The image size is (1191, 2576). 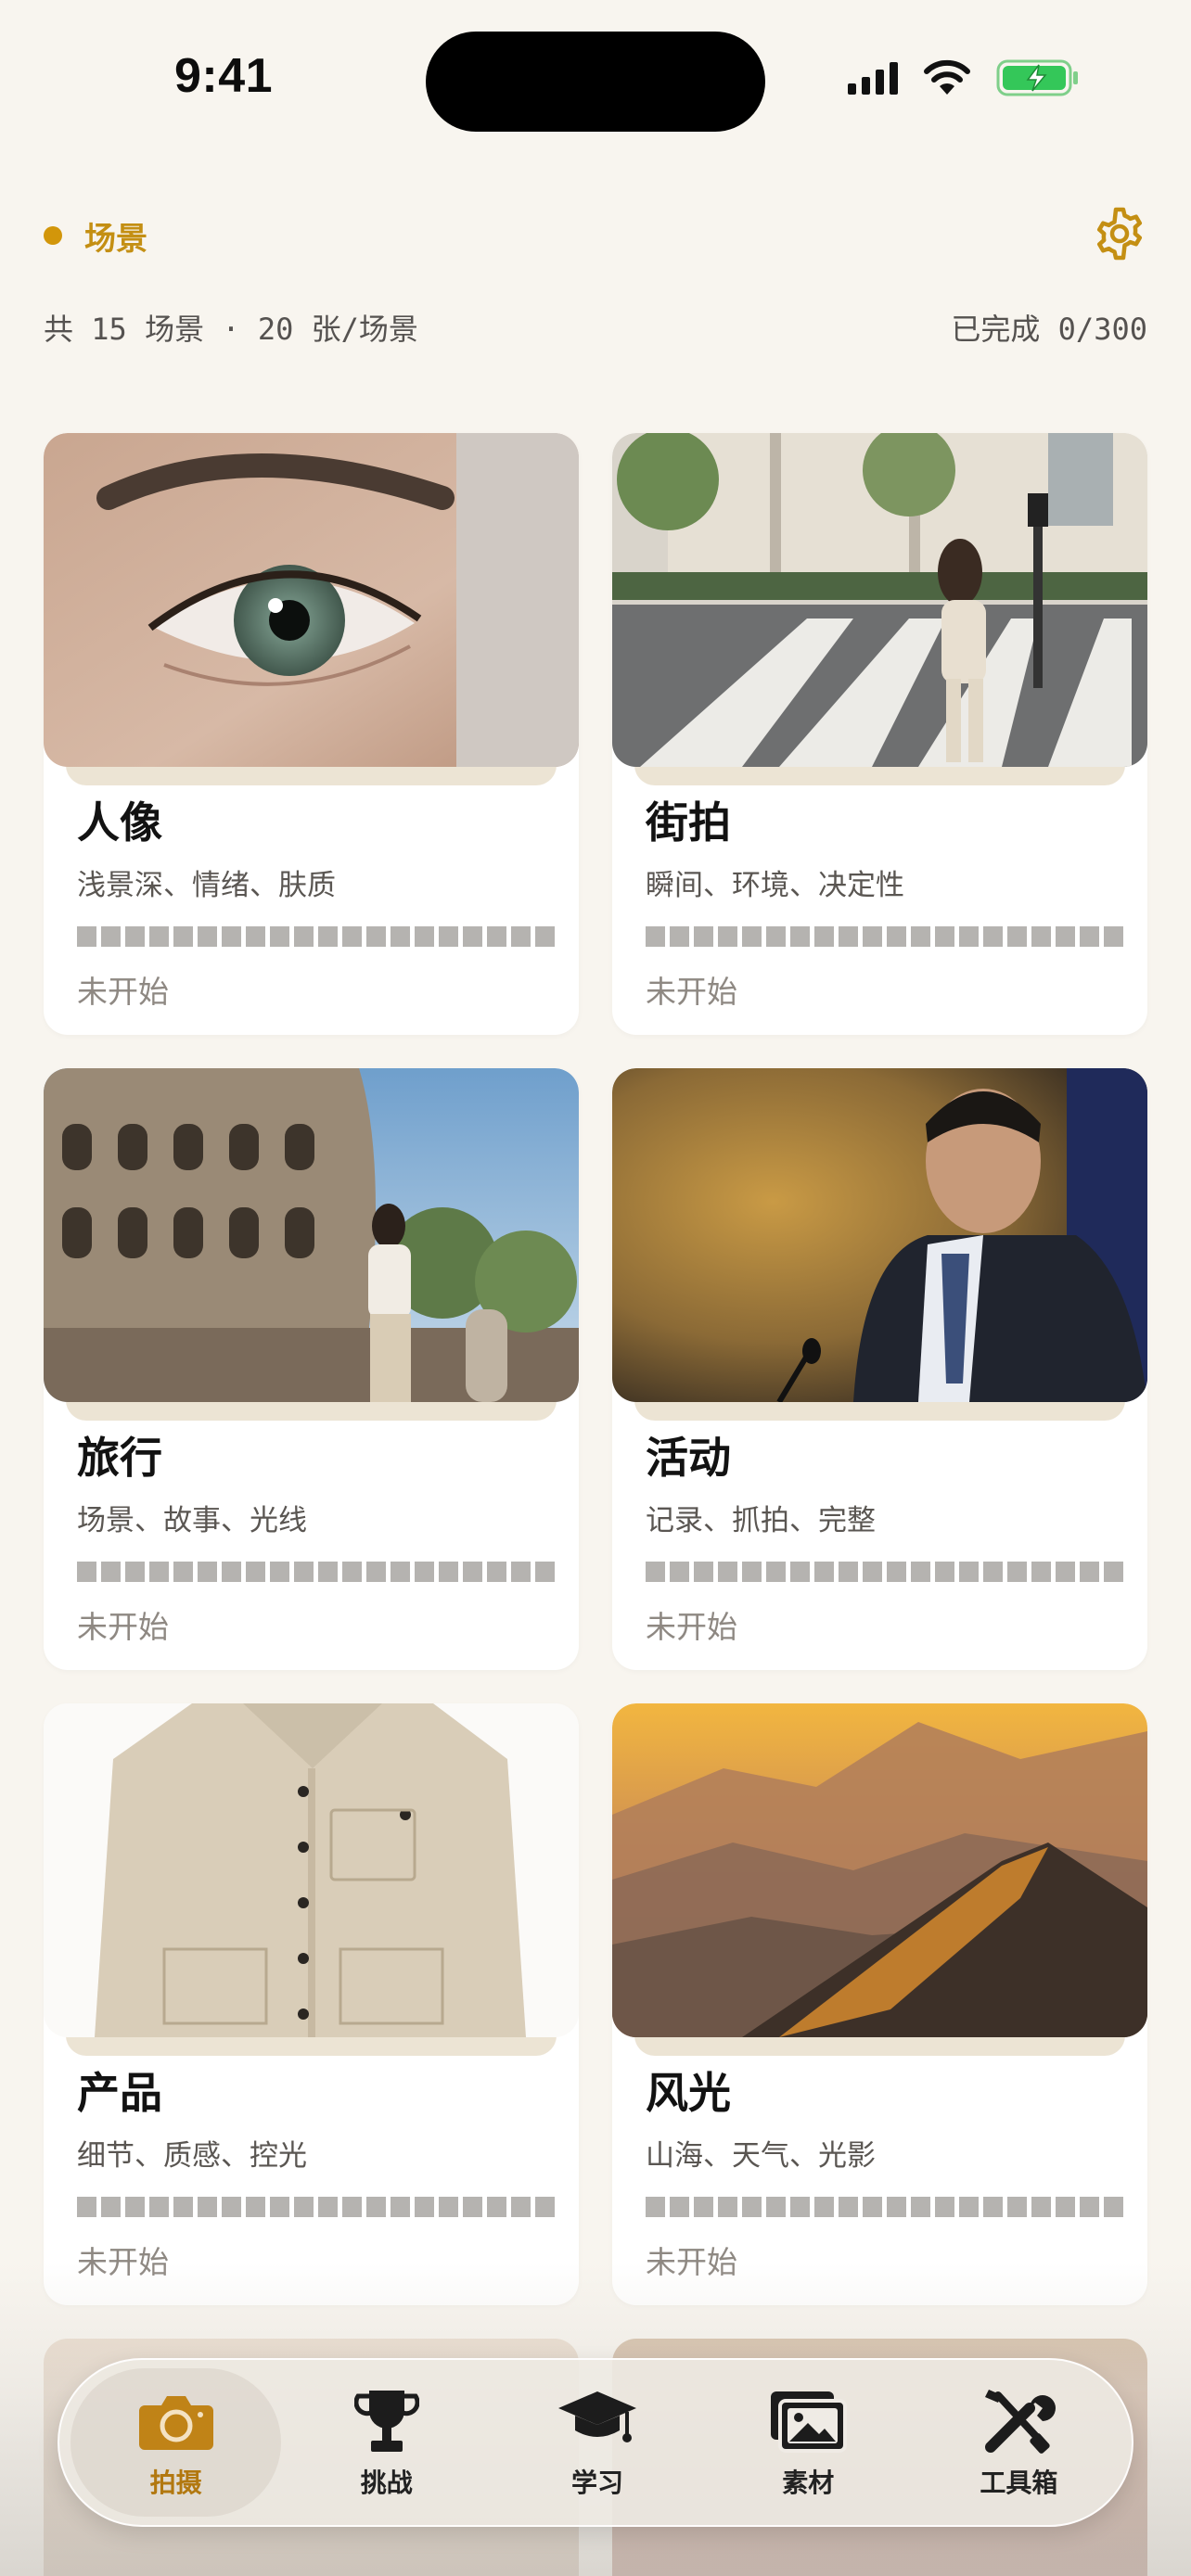 I want to click on cellular-signal-icon, so click(x=873, y=78).